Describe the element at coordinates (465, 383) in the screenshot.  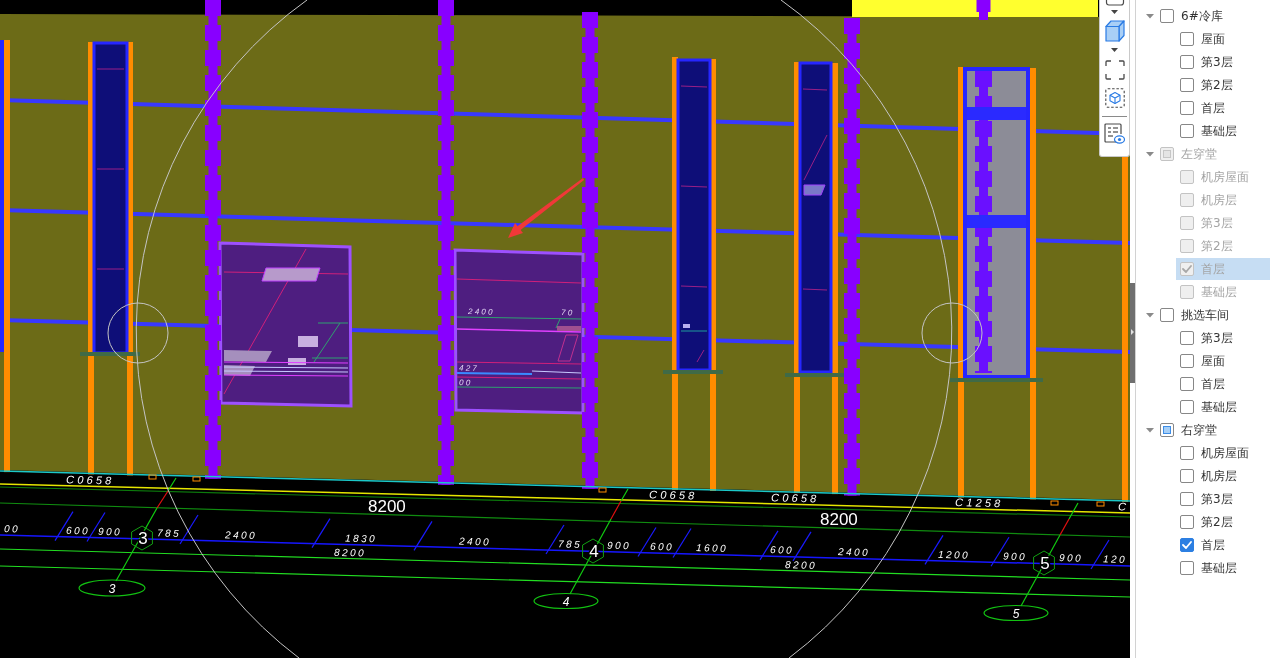
I see `annotation-text: 00` at that location.